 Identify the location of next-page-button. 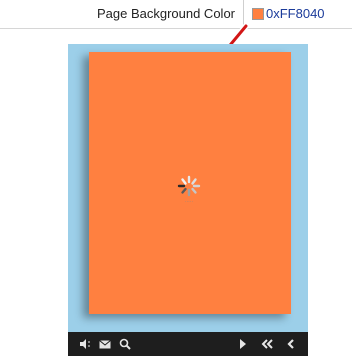
(243, 344).